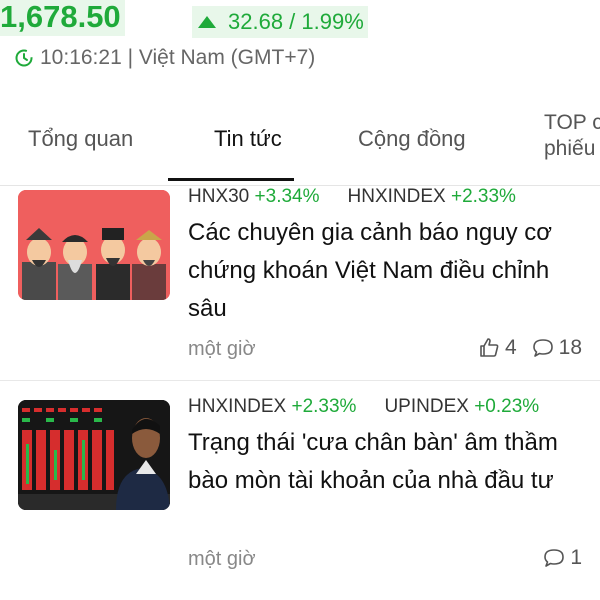  I want to click on index-change: 32.68 / 1.99%, so click(280, 22).